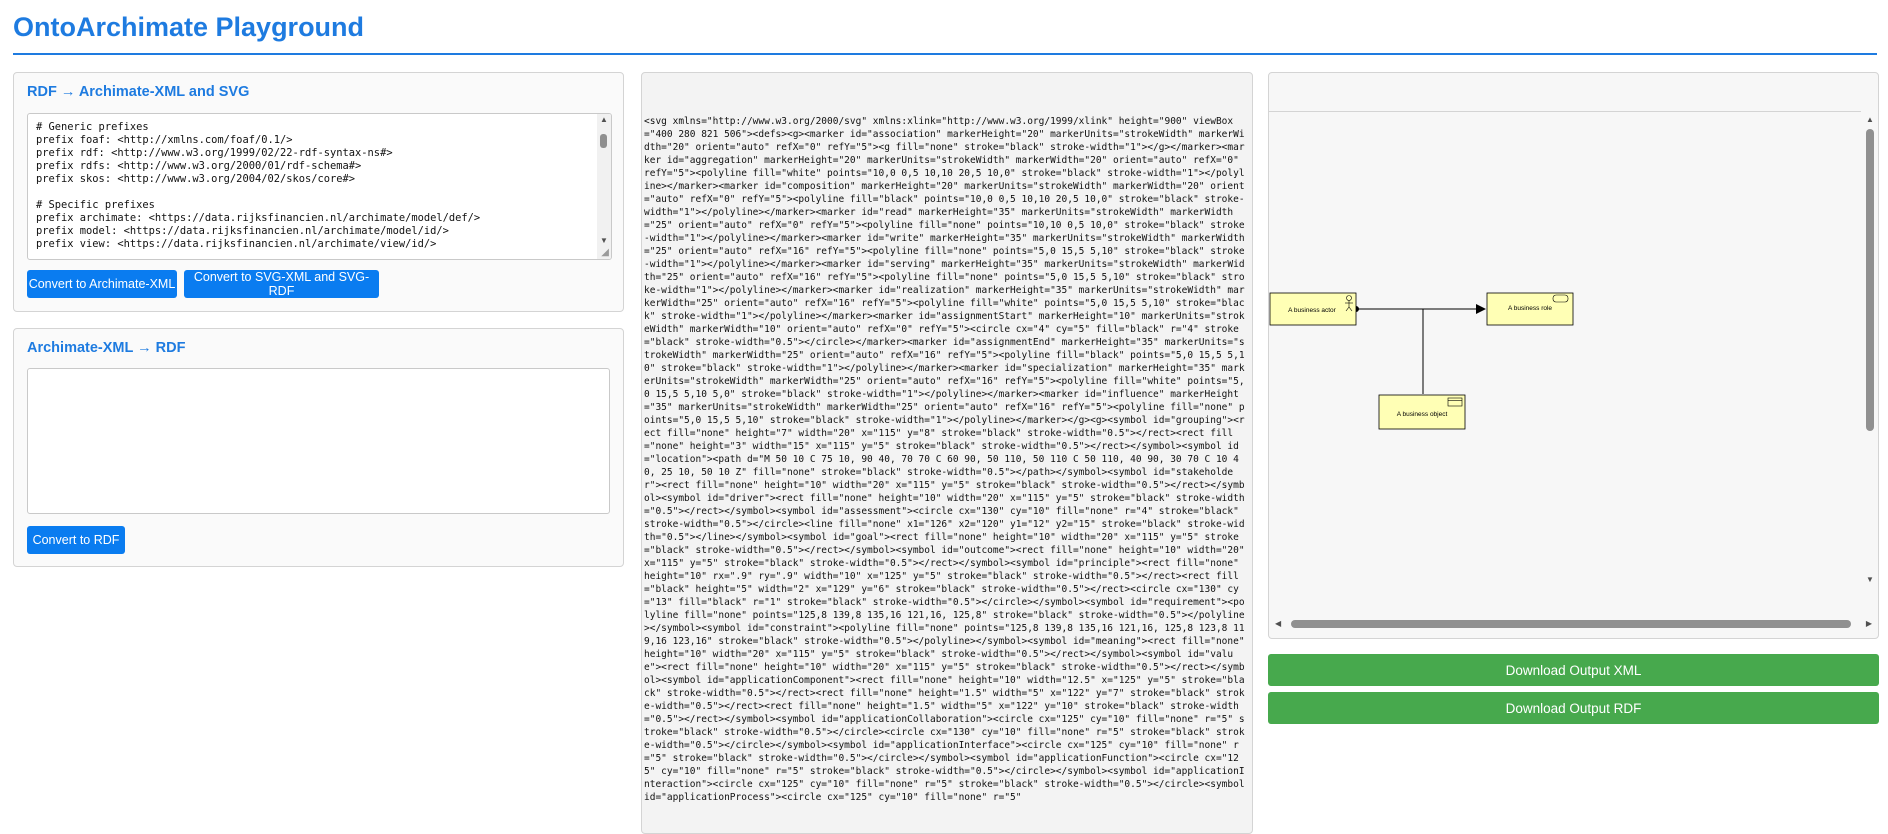 The height and width of the screenshot is (834, 1888). What do you see at coordinates (945, 54) in the screenshot?
I see `title-divider` at bounding box center [945, 54].